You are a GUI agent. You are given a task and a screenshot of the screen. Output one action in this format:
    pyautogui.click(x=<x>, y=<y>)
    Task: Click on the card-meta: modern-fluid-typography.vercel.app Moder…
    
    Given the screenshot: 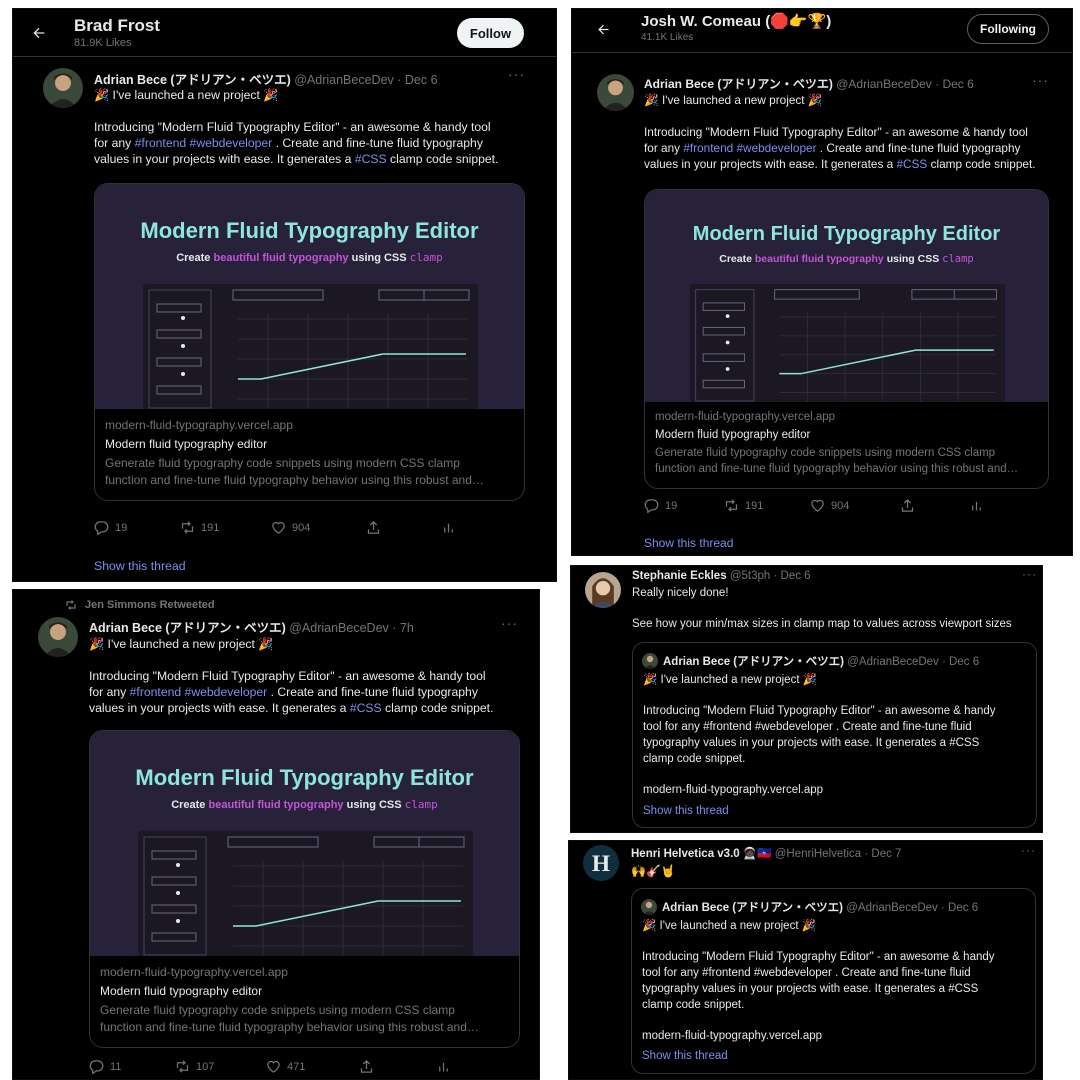 What is the action you would take?
    pyautogui.click(x=846, y=443)
    